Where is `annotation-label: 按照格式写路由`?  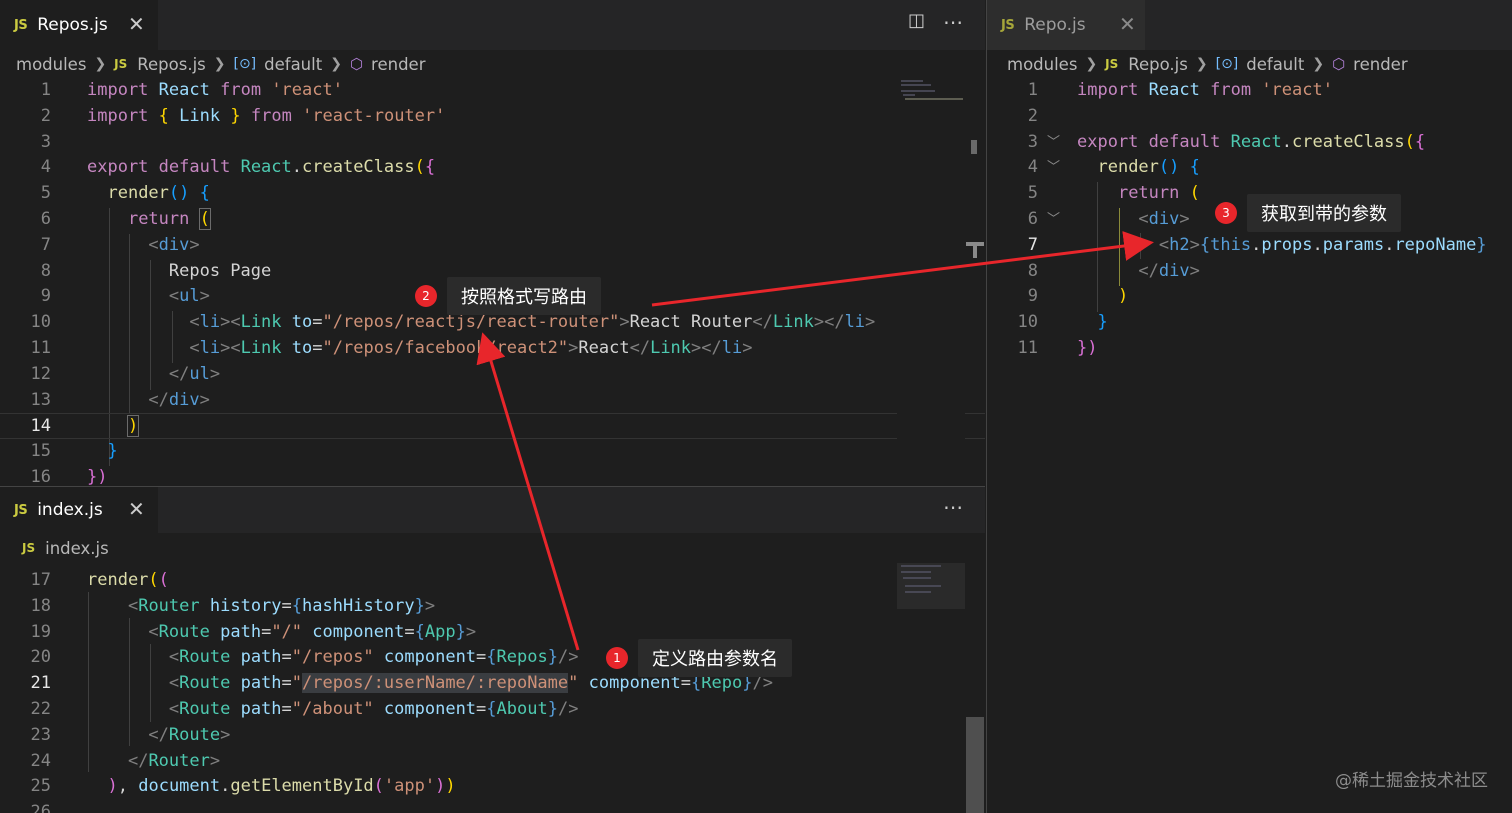
annotation-label: 按照格式写路由 is located at coordinates (524, 296).